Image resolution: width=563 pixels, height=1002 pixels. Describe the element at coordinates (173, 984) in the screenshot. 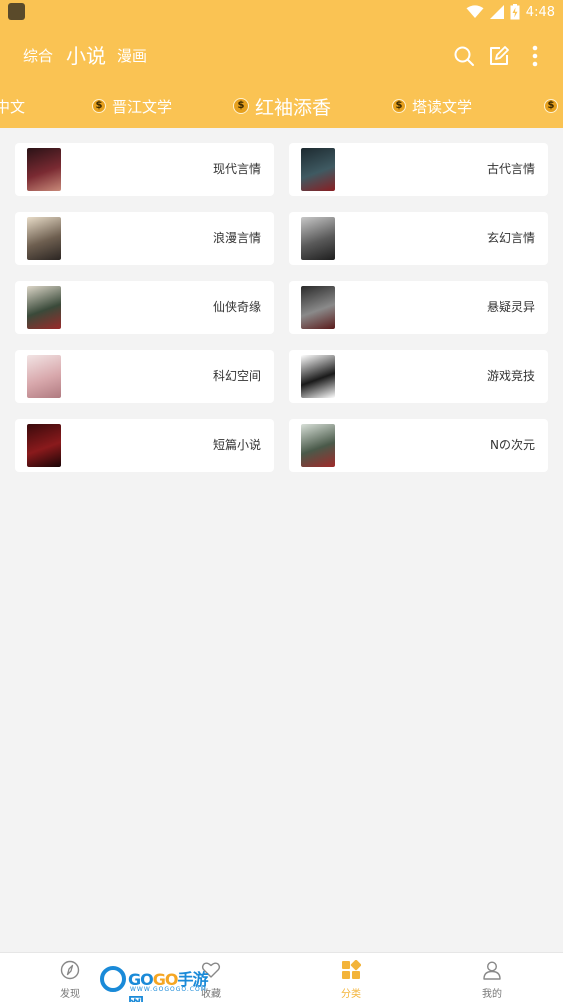

I see `watermark-brand: GOGO手游网` at that location.